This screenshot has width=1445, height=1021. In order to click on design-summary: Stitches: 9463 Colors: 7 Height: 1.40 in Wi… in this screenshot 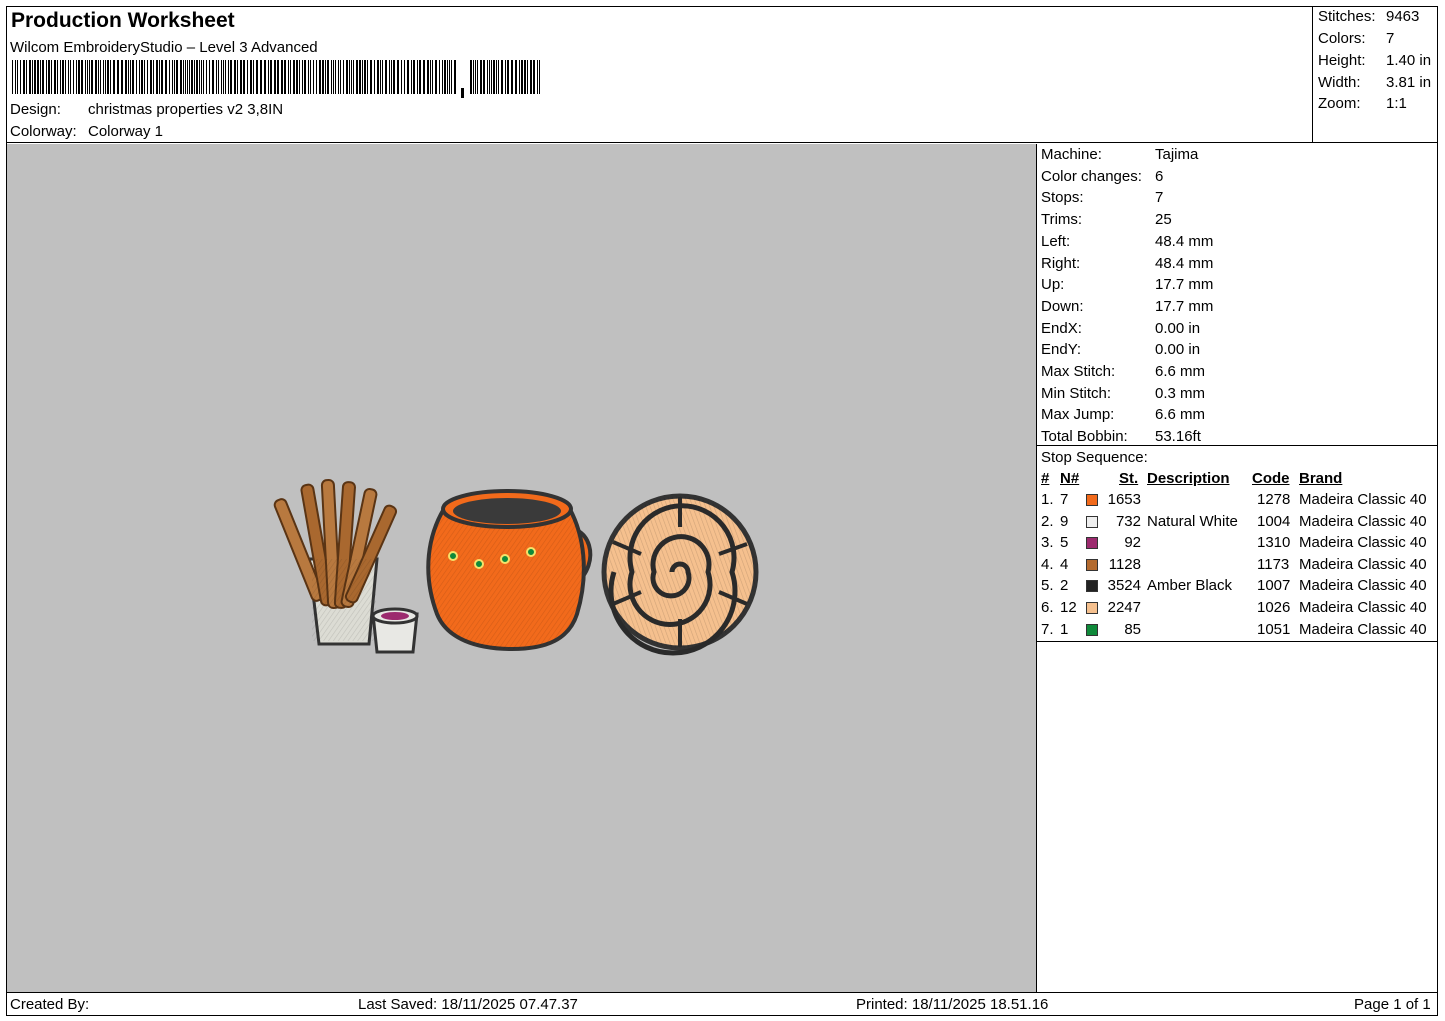, I will do `click(1375, 74)`.